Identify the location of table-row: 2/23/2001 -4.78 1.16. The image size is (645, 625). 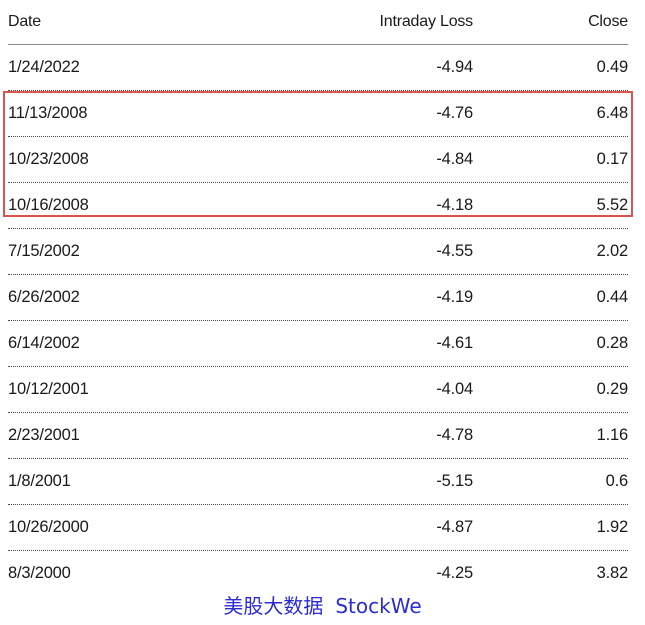
(318, 436).